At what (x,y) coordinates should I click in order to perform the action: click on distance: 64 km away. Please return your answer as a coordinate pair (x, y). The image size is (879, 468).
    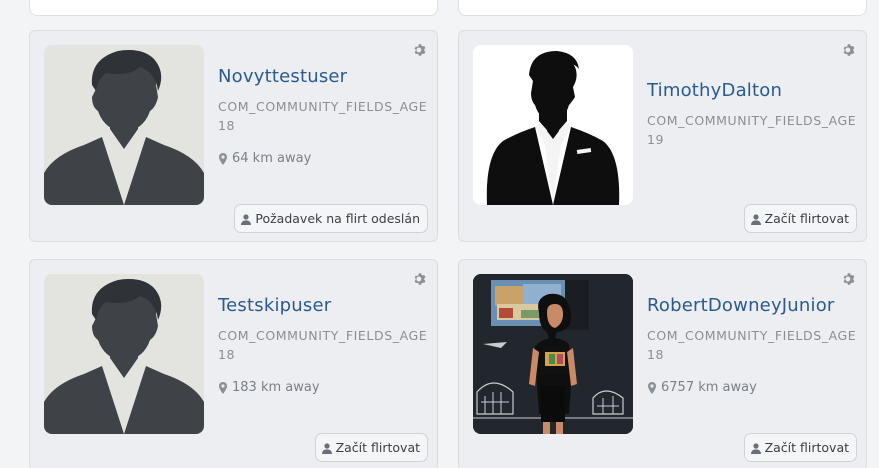
    Looking at the image, I should click on (324, 158).